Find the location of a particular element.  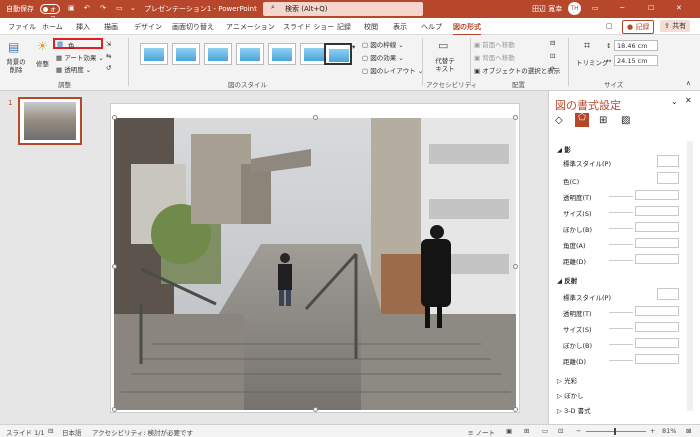

resize-handle-bottom-right is located at coordinates (515, 409).